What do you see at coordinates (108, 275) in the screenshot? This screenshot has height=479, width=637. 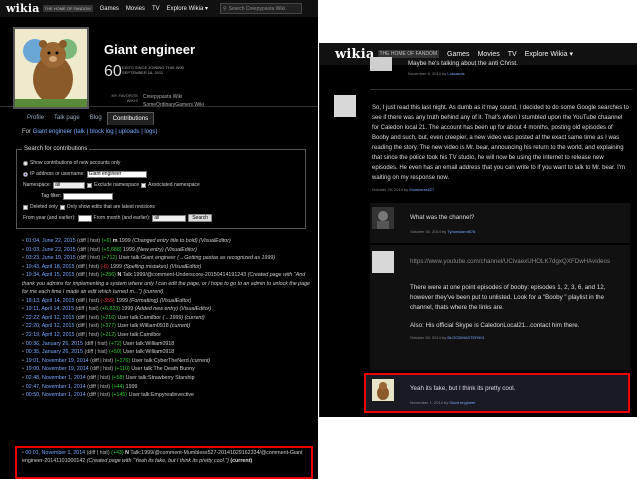 I see `contrib-delta: (+256)` at bounding box center [108, 275].